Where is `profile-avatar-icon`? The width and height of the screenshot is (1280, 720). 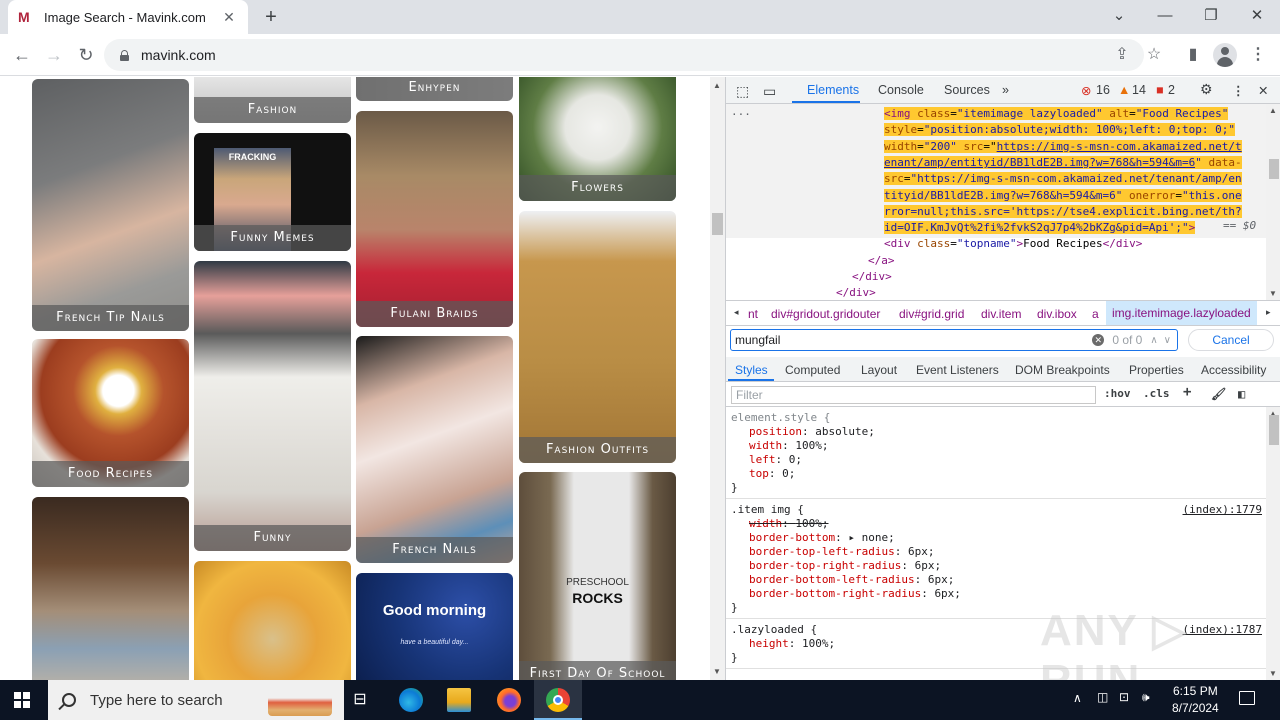 profile-avatar-icon is located at coordinates (1225, 55).